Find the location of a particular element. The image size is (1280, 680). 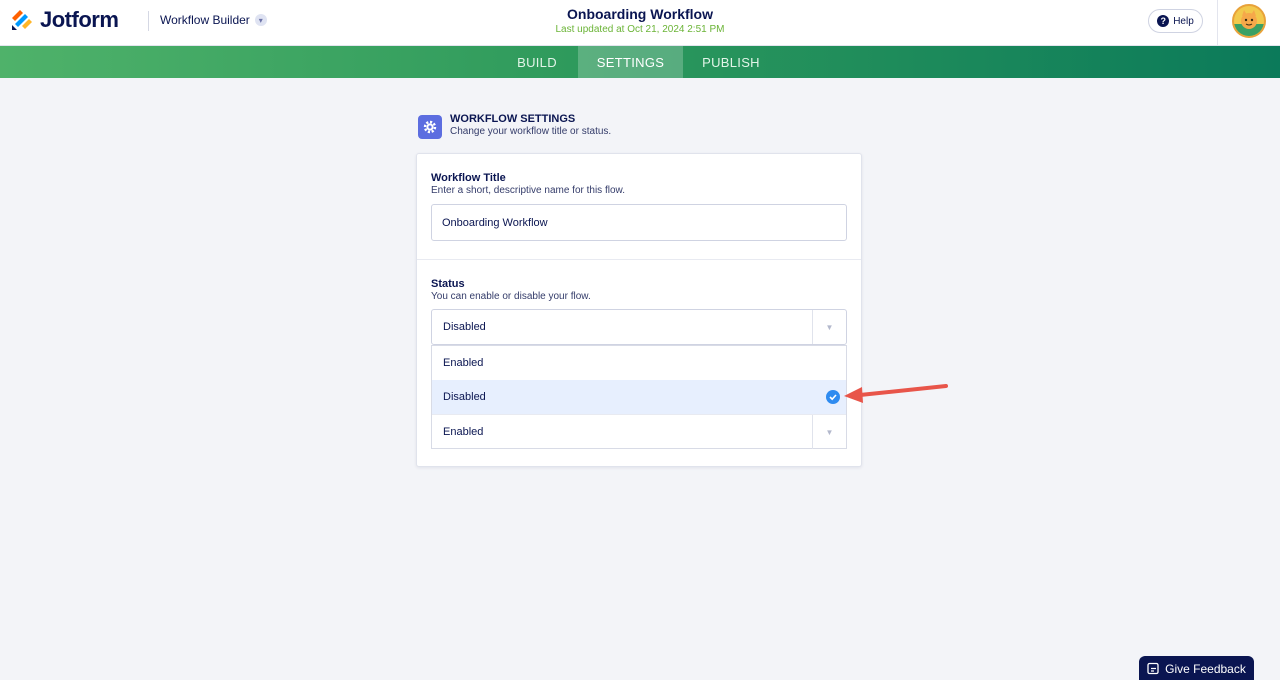

workflow-tab-bar: BUILD SETTINGS PUBLISH is located at coordinates (640, 62).